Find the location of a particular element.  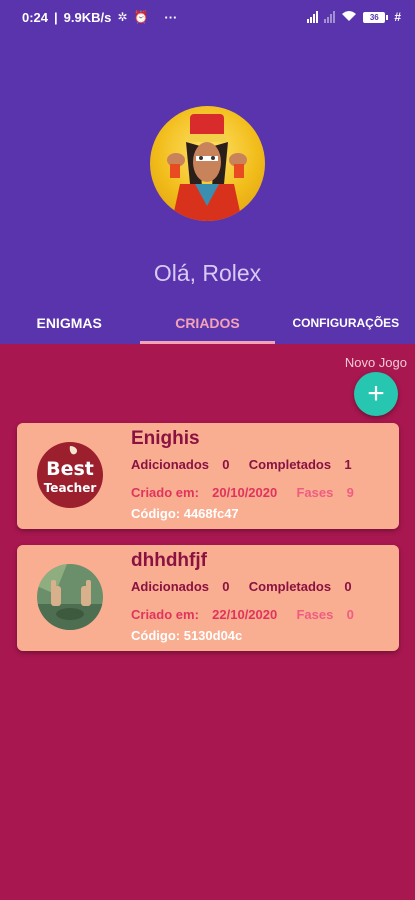

status-bar: 0:24 | 9.9KB/s ✲ ⏰ ··· 36 # is located at coordinates (207, 17).